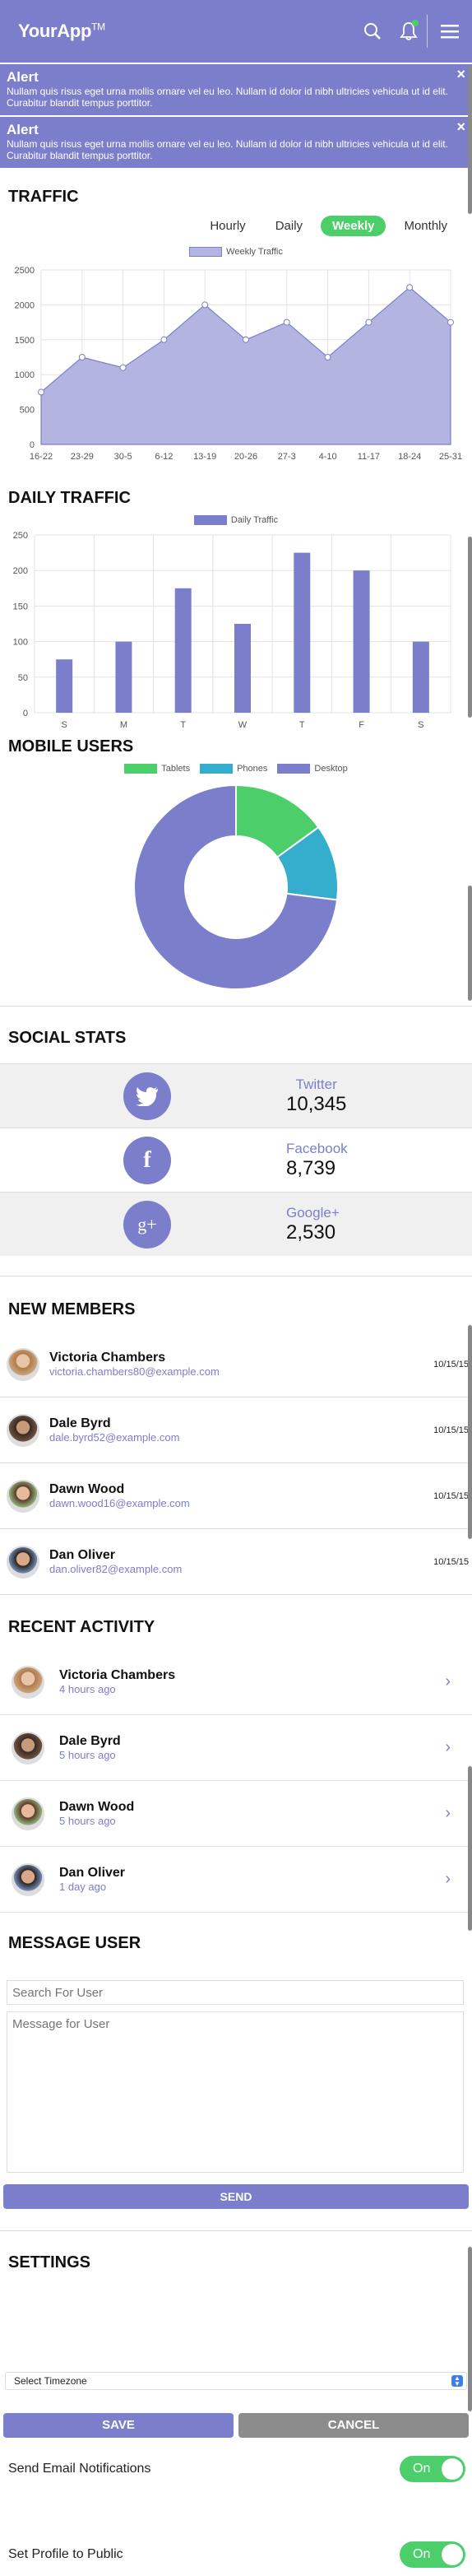 This screenshot has width=472, height=2576. What do you see at coordinates (236, 2381) in the screenshot?
I see `timezone-select: Select Timezone ▲ ▼` at bounding box center [236, 2381].